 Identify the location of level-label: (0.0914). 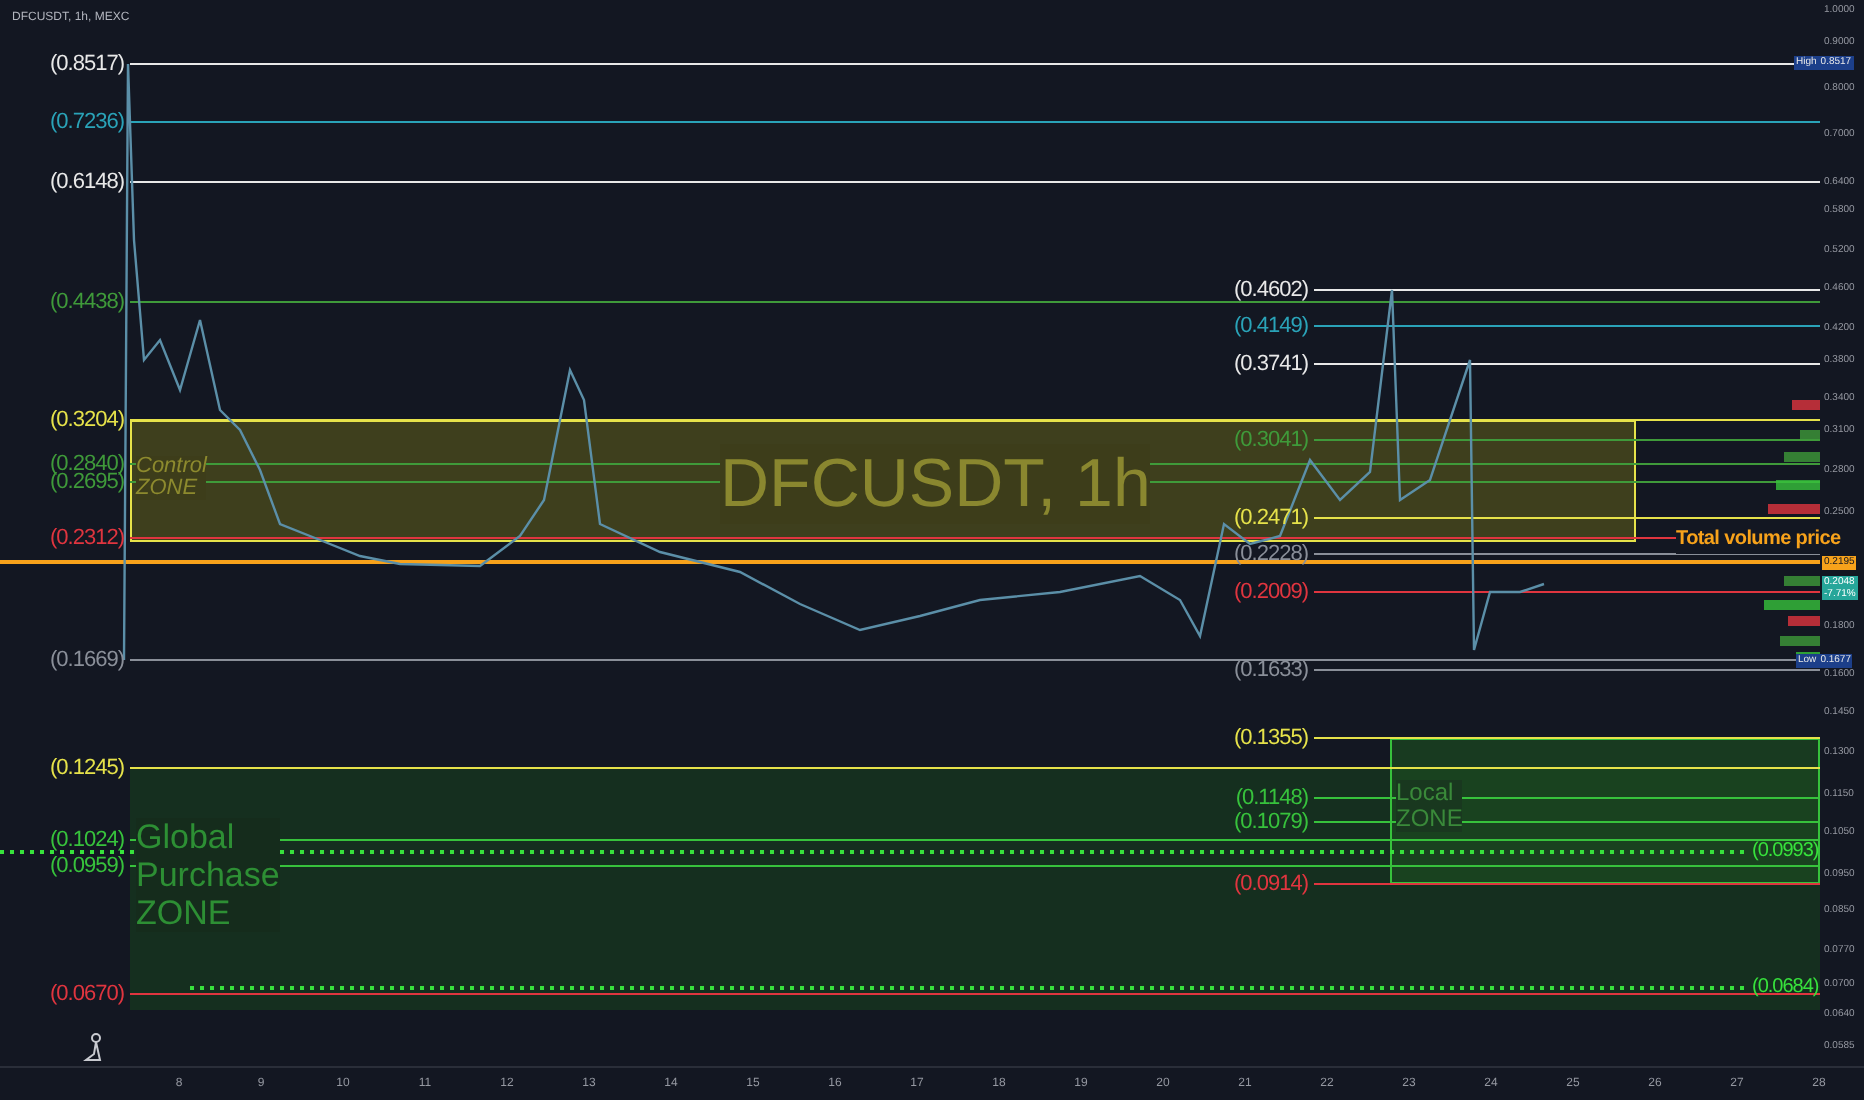
(1271, 884).